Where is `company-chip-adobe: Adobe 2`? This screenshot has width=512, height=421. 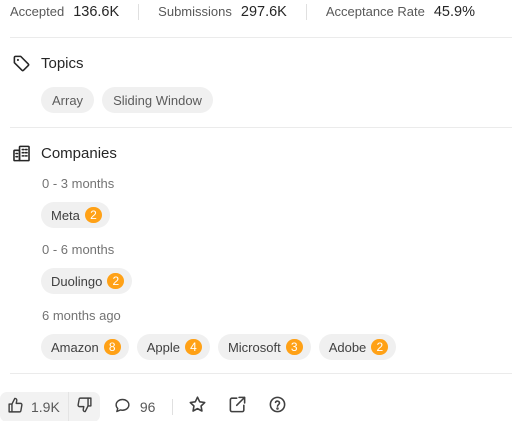 company-chip-adobe: Adobe 2 is located at coordinates (357, 347).